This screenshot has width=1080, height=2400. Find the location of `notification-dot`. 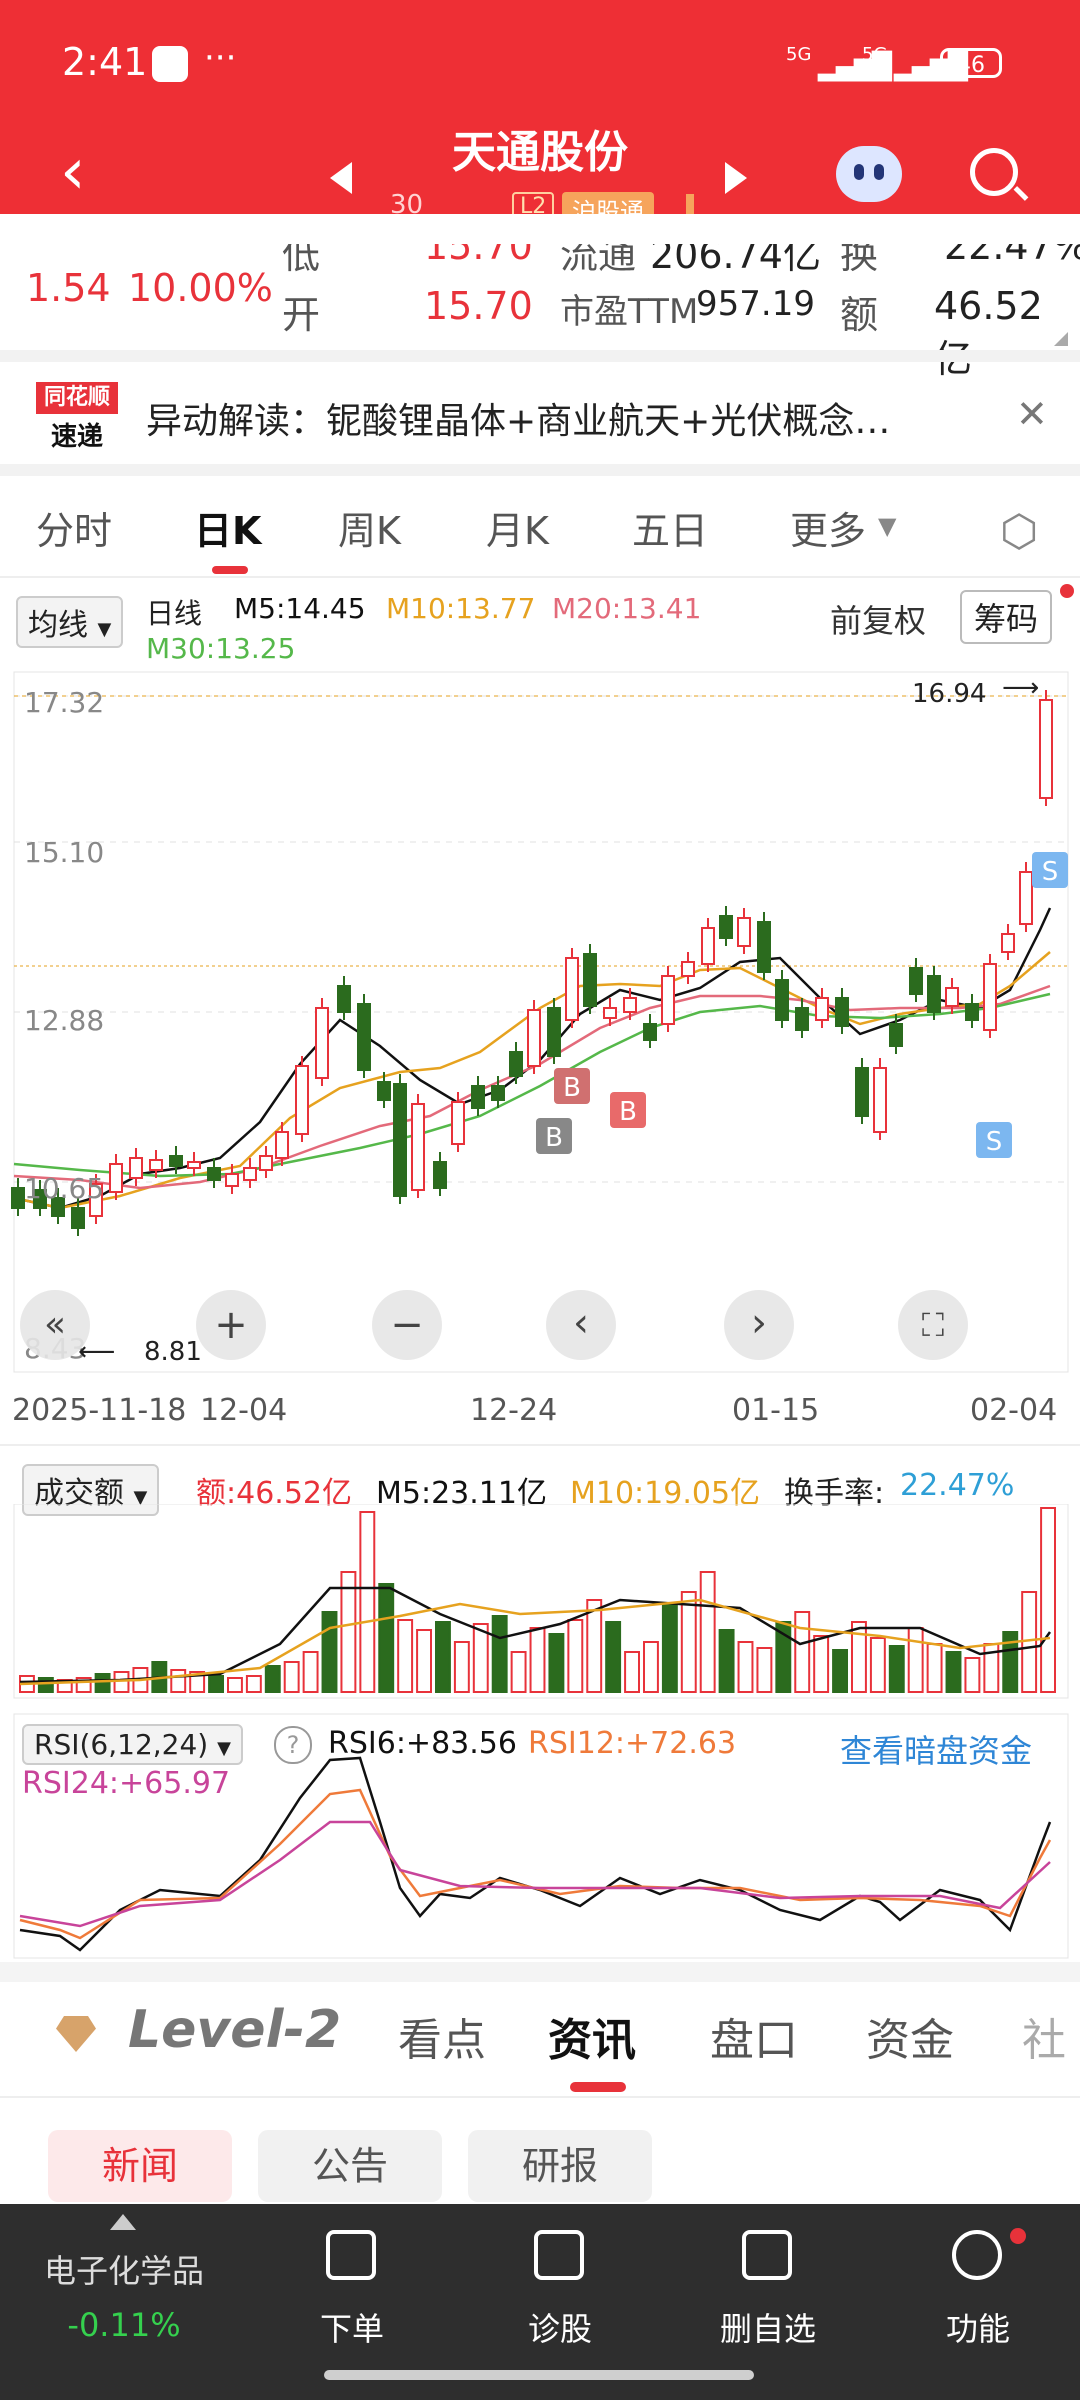

notification-dot is located at coordinates (1018, 2236).